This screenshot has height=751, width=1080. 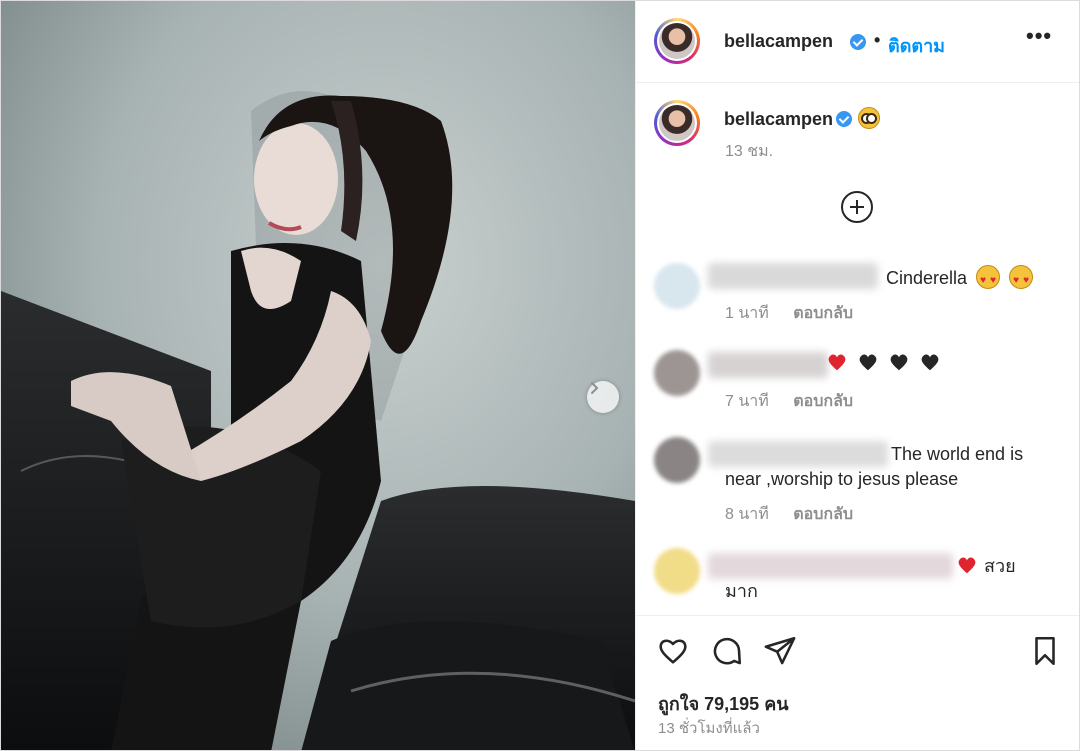 I want to click on comment-text-line2: มาก, so click(x=741, y=591).